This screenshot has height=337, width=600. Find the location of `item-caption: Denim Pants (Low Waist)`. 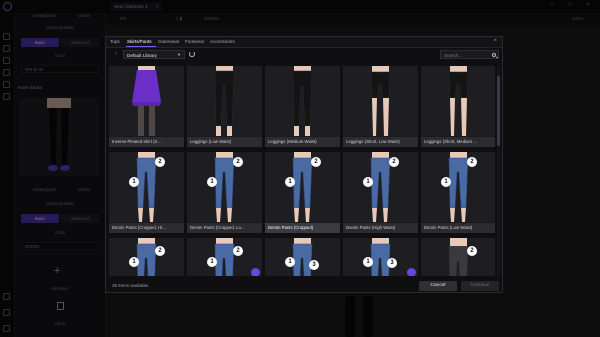

item-caption: Denim Pants (Low Waist) is located at coordinates (458, 228).